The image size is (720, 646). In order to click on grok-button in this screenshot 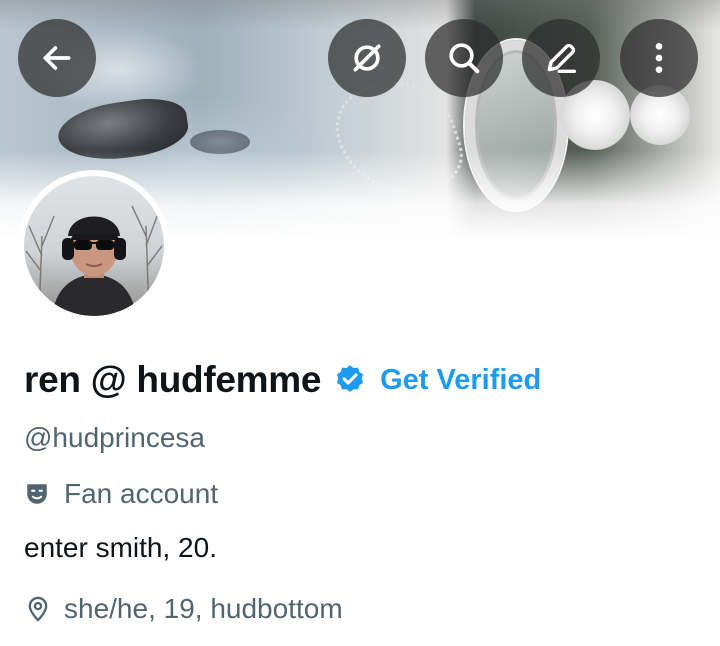, I will do `click(367, 58)`.